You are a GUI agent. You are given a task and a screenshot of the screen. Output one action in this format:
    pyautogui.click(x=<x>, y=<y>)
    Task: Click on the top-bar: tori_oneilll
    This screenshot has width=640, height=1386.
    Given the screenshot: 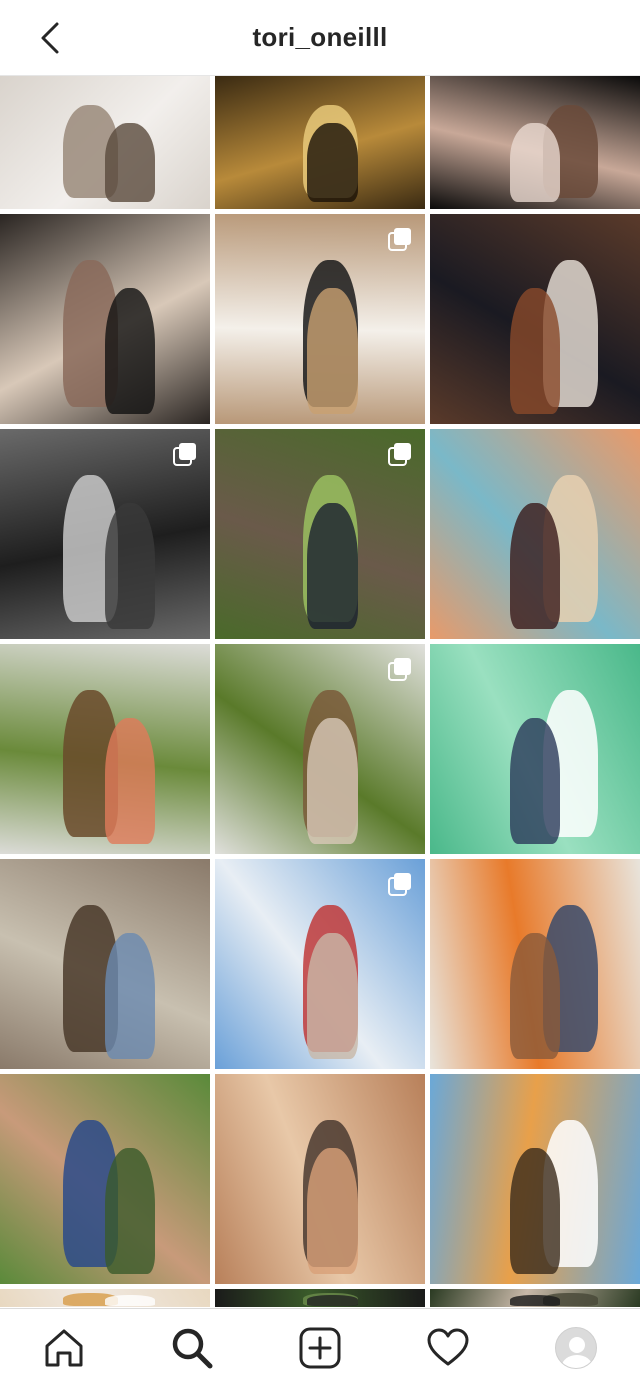 What is the action you would take?
    pyautogui.click(x=320, y=38)
    